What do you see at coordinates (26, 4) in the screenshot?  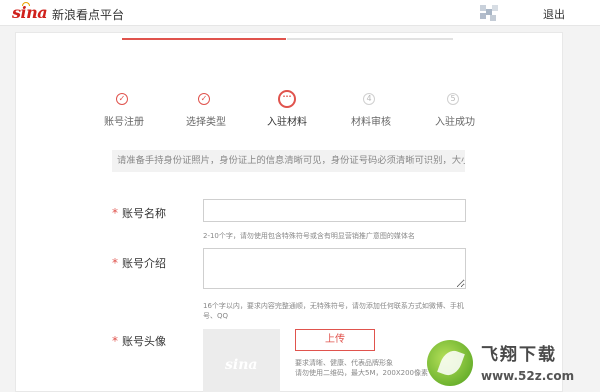 I see `sina-eye-icon` at bounding box center [26, 4].